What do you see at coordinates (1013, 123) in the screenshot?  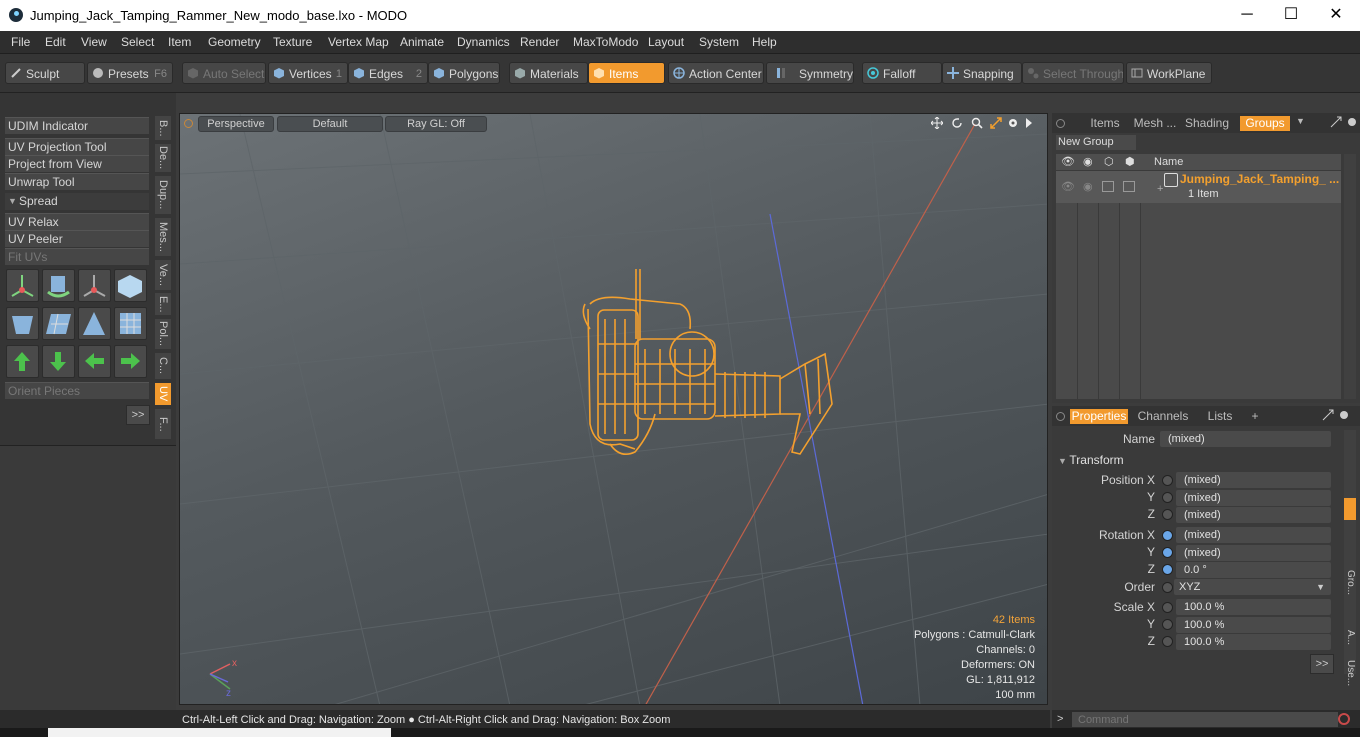 I see `gear-icon` at bounding box center [1013, 123].